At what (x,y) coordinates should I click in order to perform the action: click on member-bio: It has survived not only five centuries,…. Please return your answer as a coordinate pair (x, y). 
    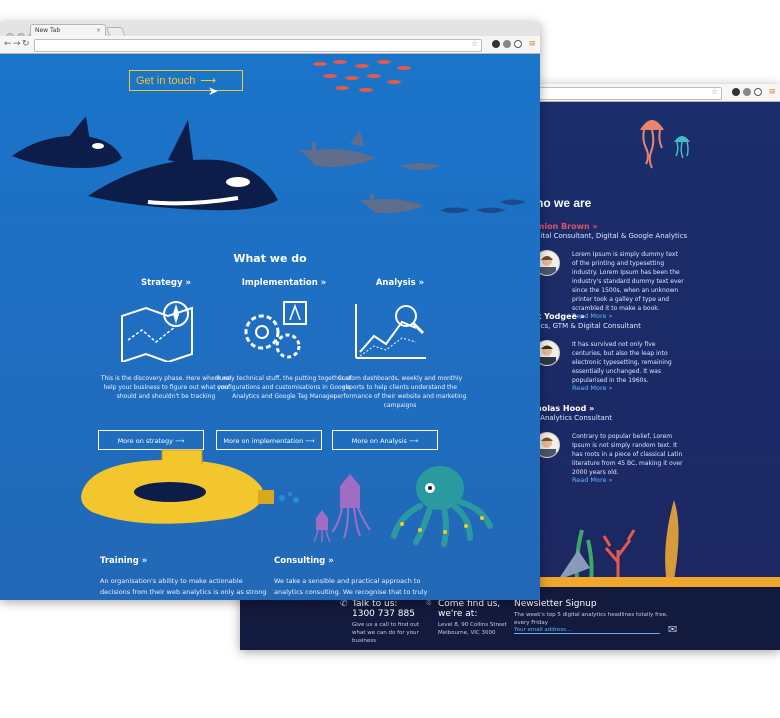
    Looking at the image, I should click on (622, 362).